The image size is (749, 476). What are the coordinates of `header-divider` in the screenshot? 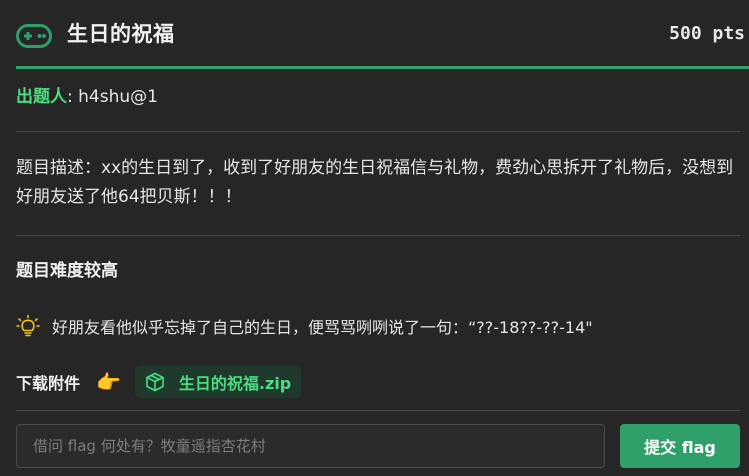 It's located at (382, 67).